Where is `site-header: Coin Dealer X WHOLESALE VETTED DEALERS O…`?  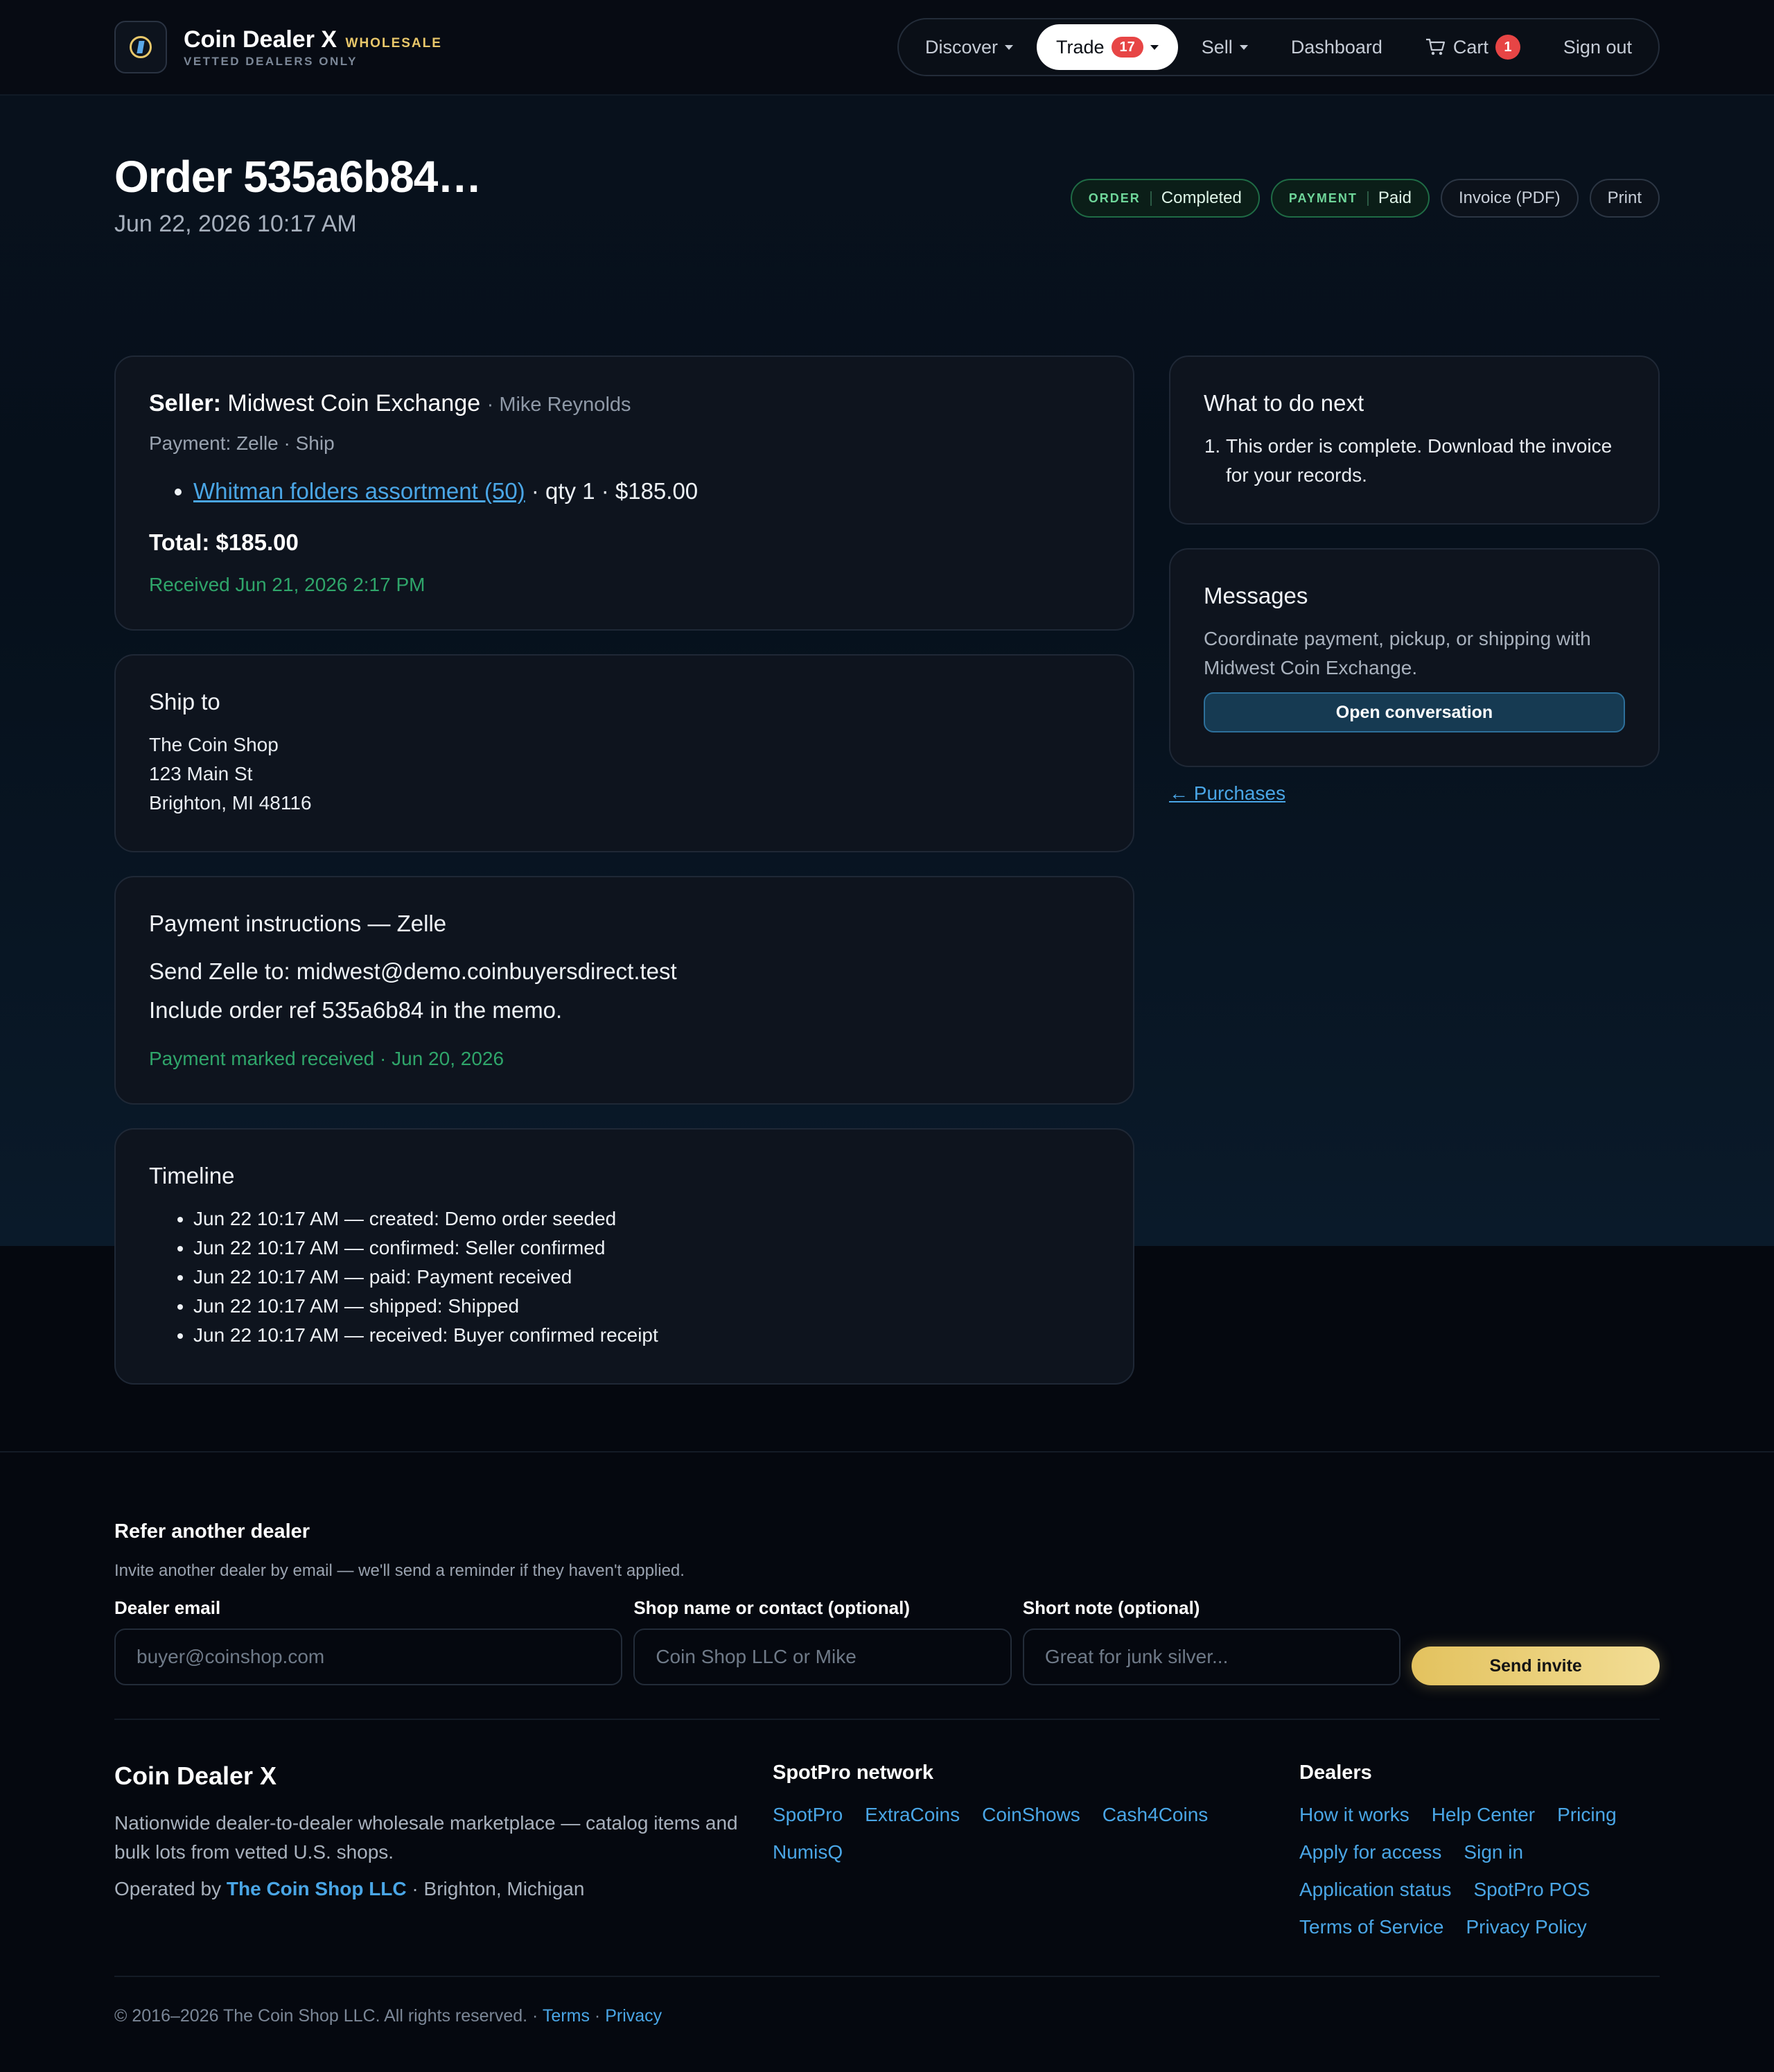
site-header: Coin Dealer X WHOLESALE VETTED DEALERS O… is located at coordinates (887, 48).